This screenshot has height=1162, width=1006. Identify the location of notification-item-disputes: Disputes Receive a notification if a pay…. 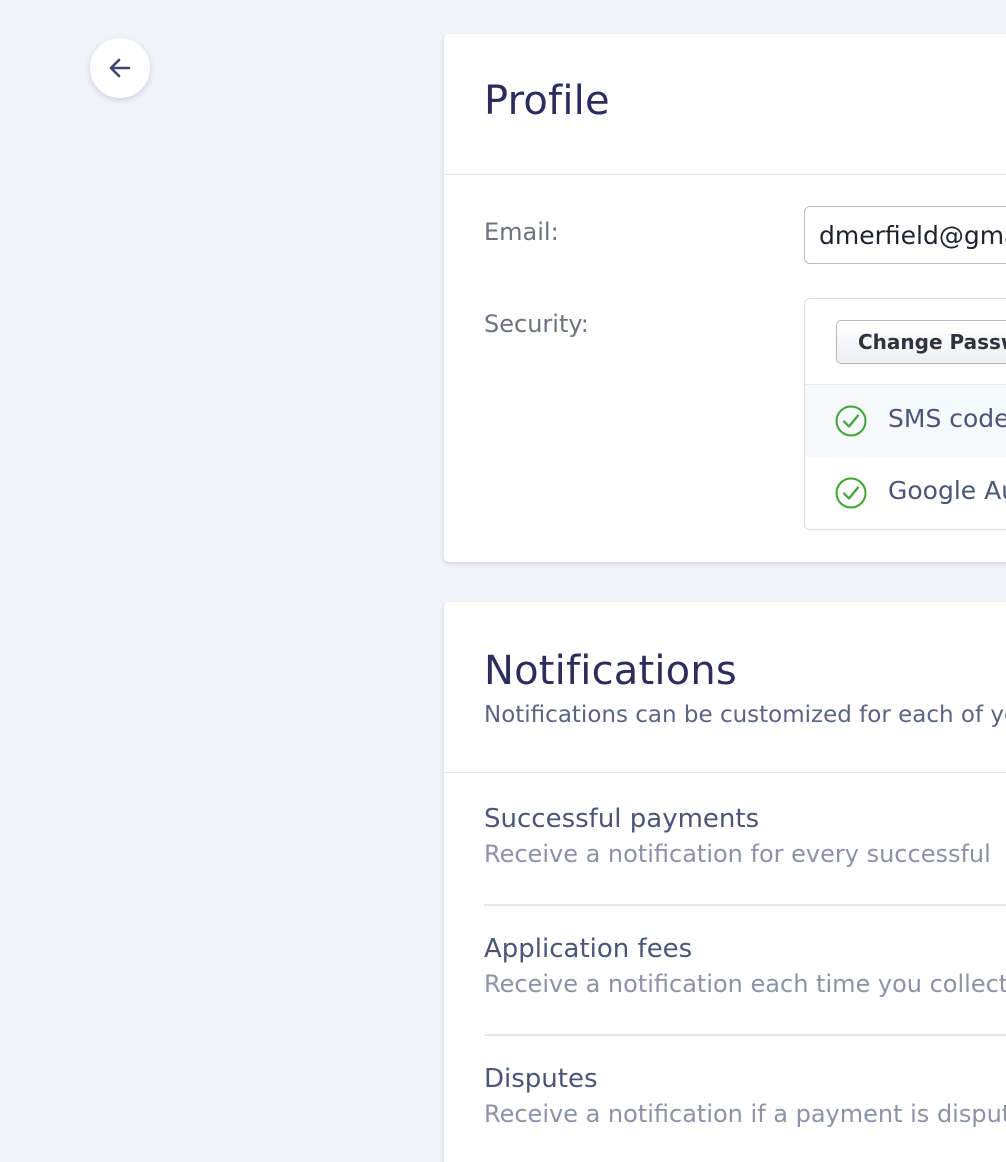
(745, 1113).